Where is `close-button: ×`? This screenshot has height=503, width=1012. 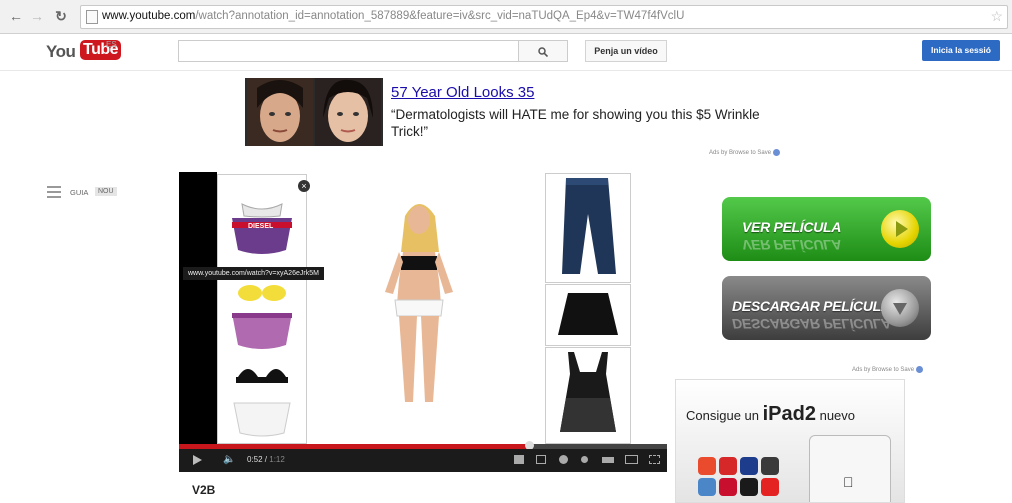
close-button: × is located at coordinates (304, 186).